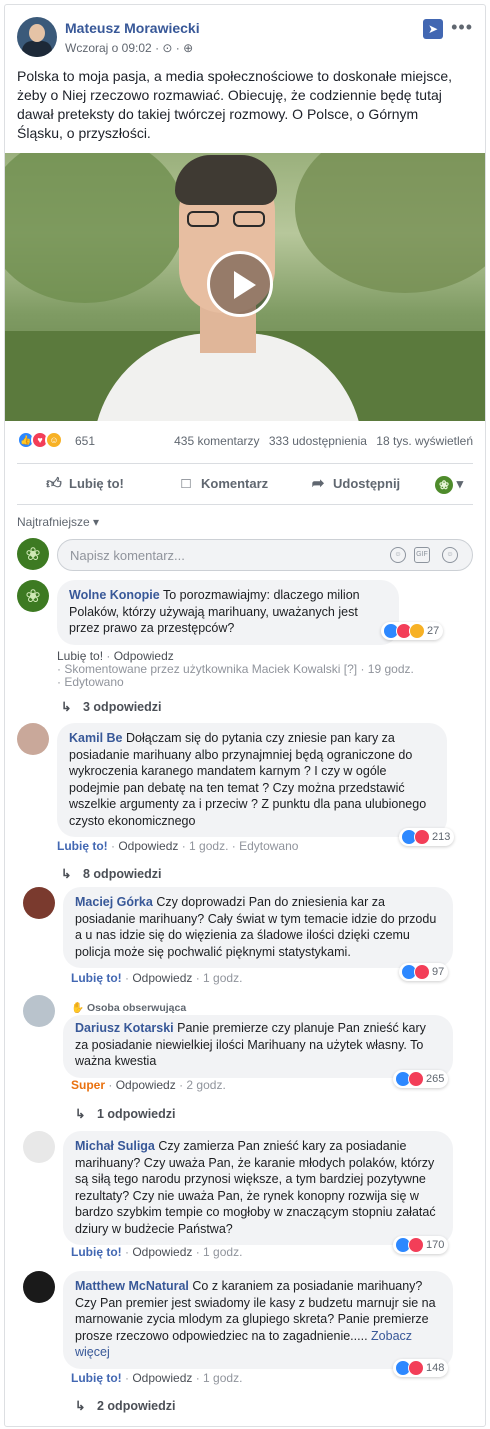 The image size is (490, 1429). Describe the element at coordinates (421, 1368) in the screenshot. I see `comment-reactions: 148` at that location.